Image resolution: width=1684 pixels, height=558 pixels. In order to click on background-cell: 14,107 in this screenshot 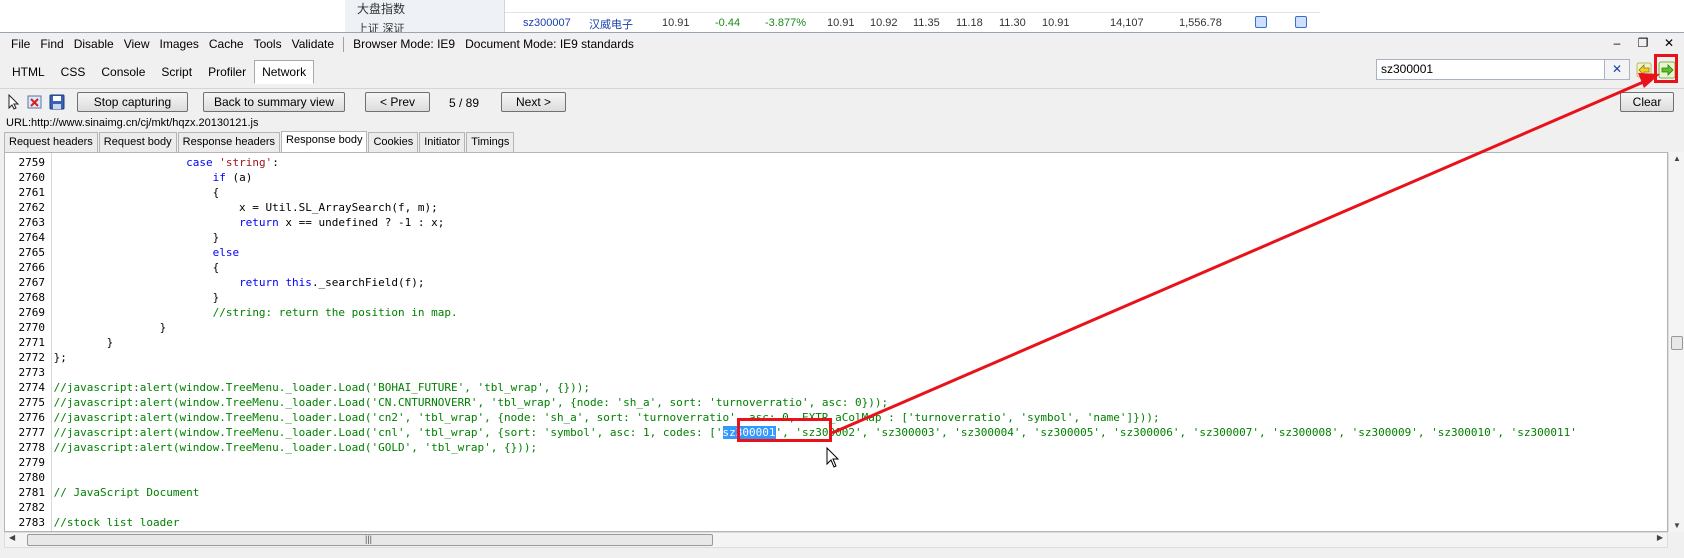, I will do `click(1127, 23)`.